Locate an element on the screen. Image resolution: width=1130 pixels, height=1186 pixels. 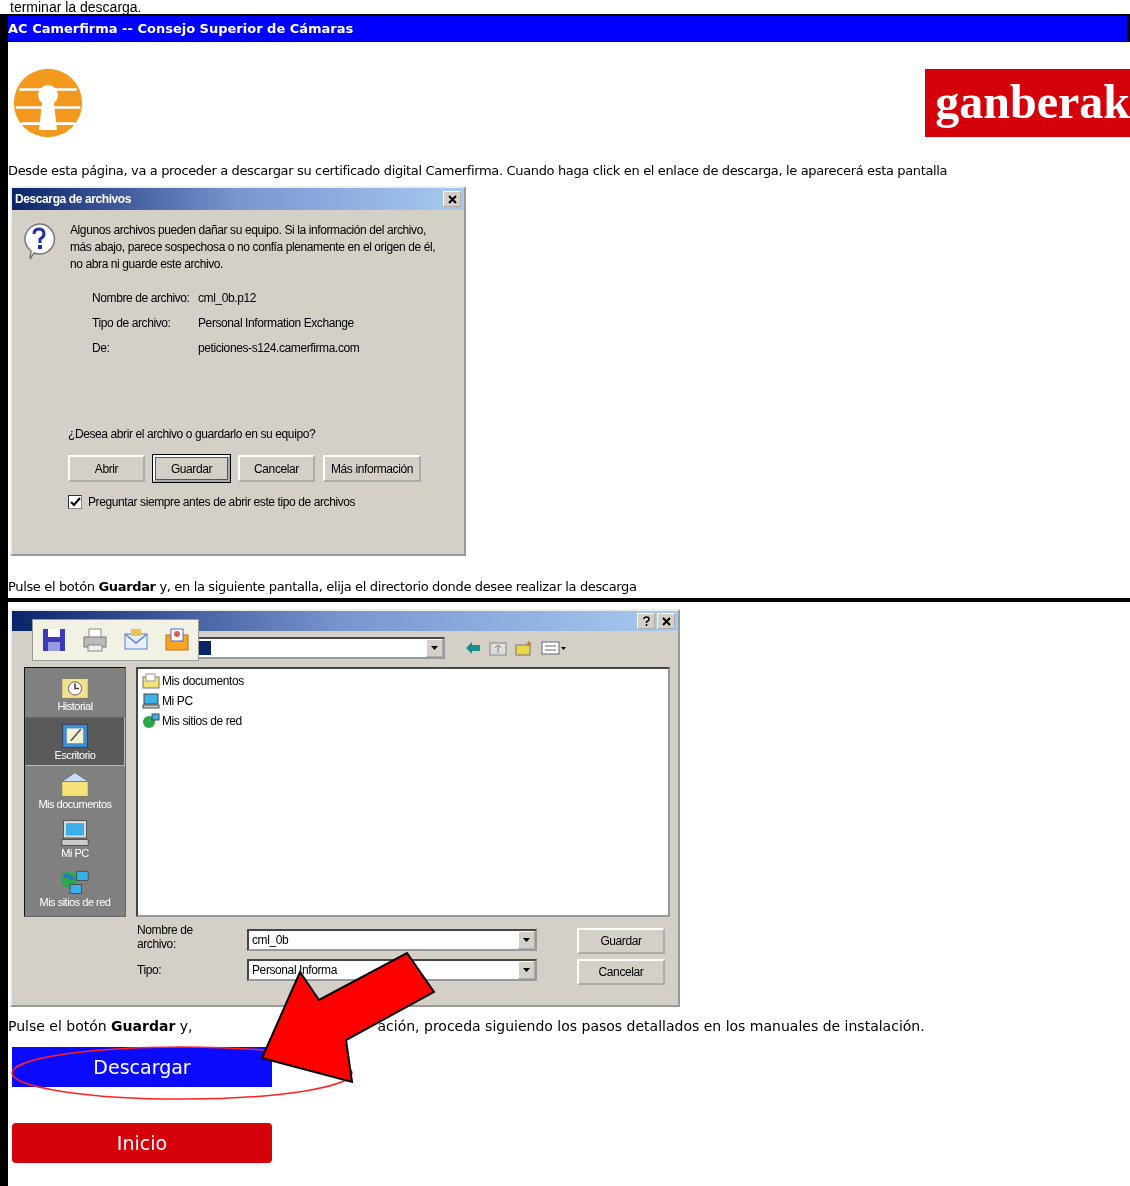
file-item: Mis sitios de red is located at coordinates (202, 721).